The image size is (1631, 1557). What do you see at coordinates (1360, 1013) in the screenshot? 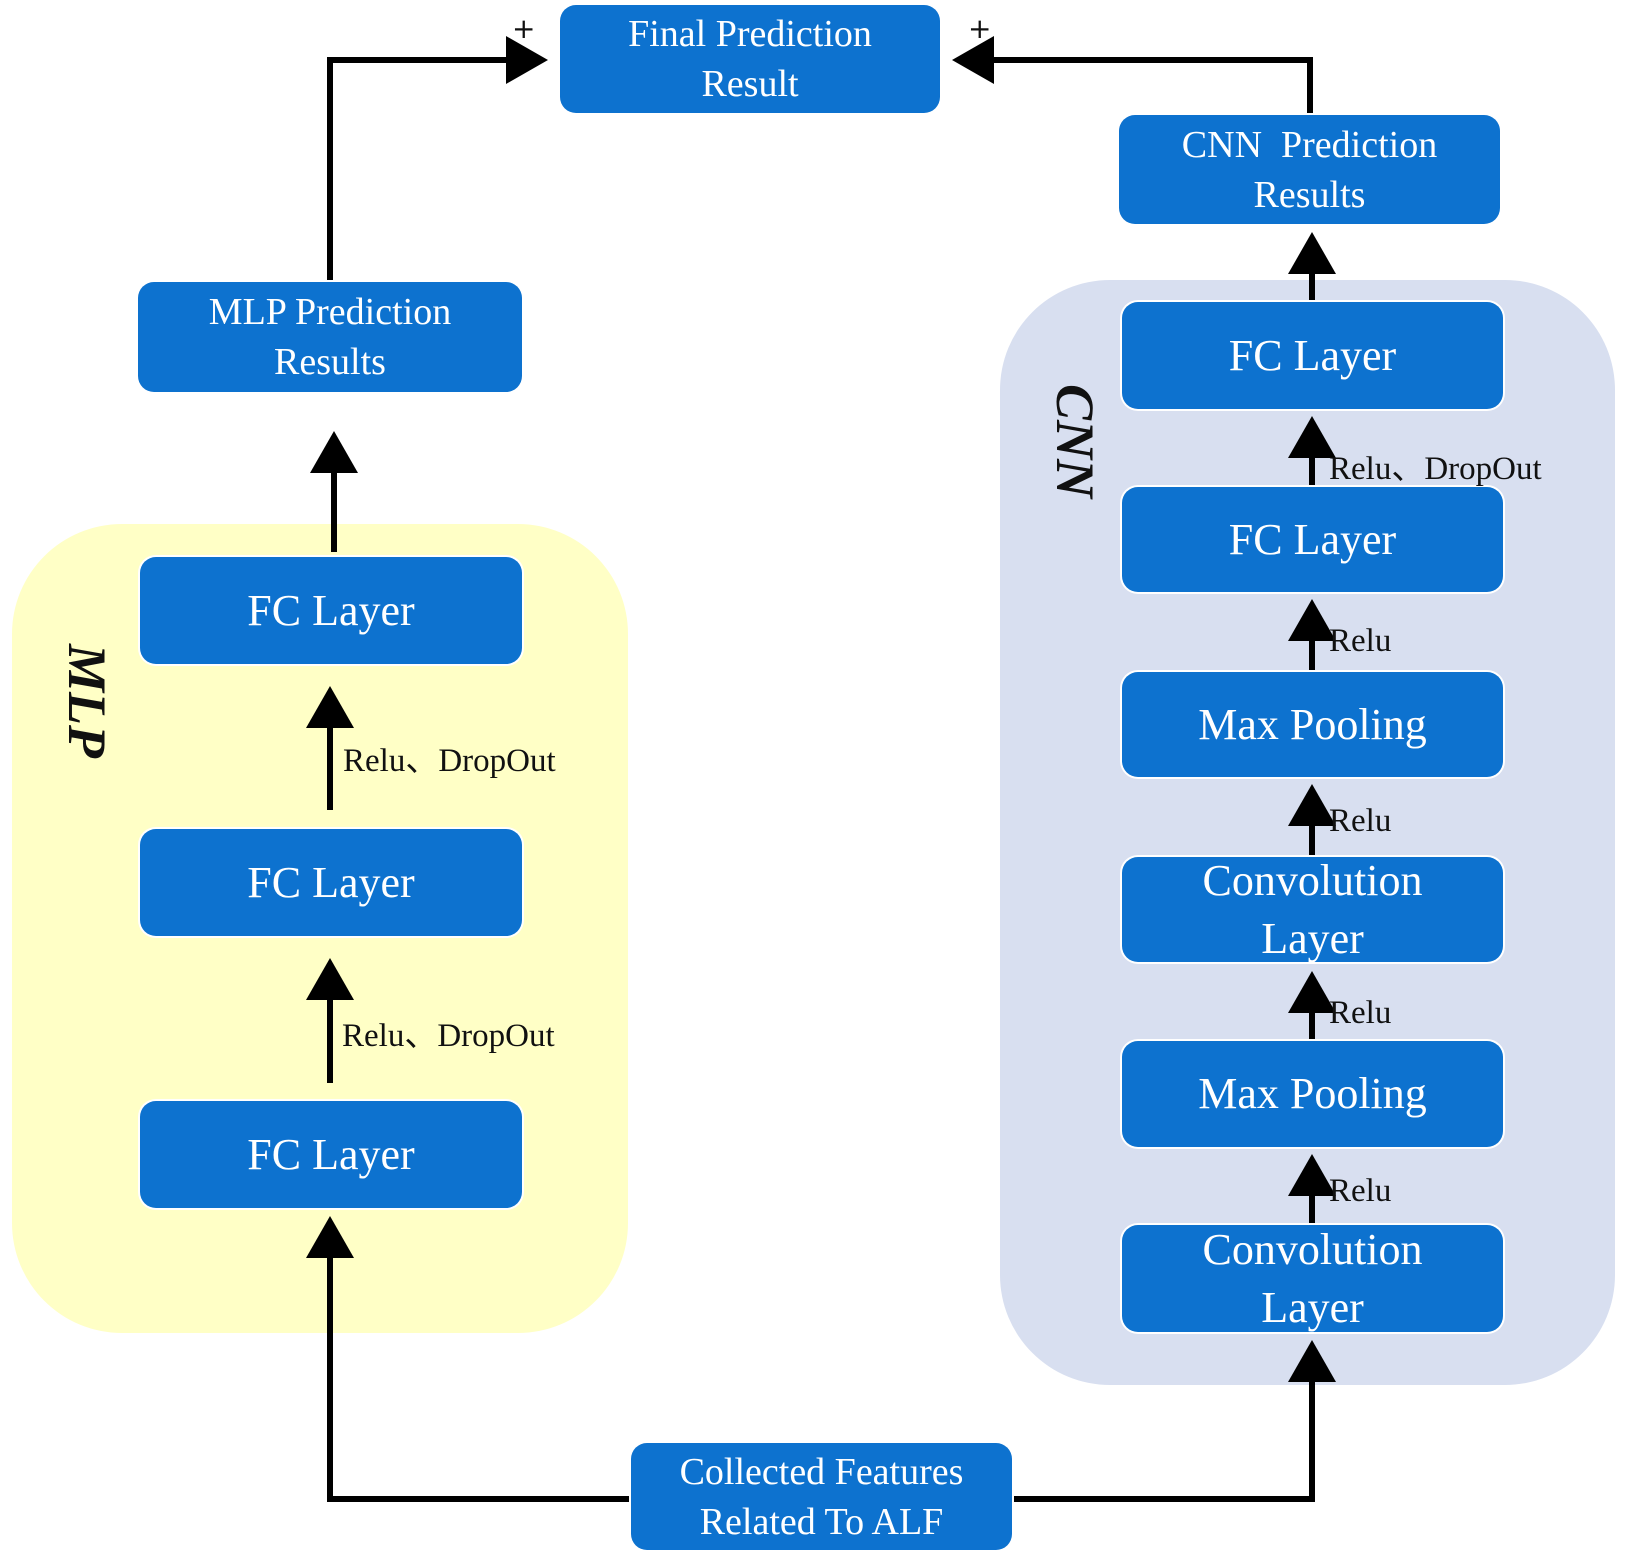
I see `cnn-activation-pool1: Relu` at bounding box center [1360, 1013].